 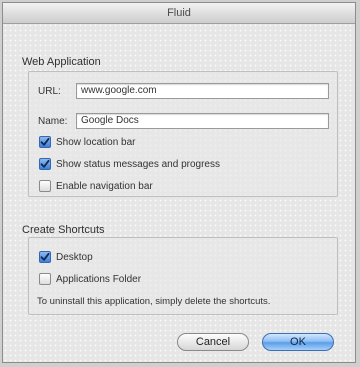 I want to click on show-location-bar-checkbox, so click(x=45, y=142).